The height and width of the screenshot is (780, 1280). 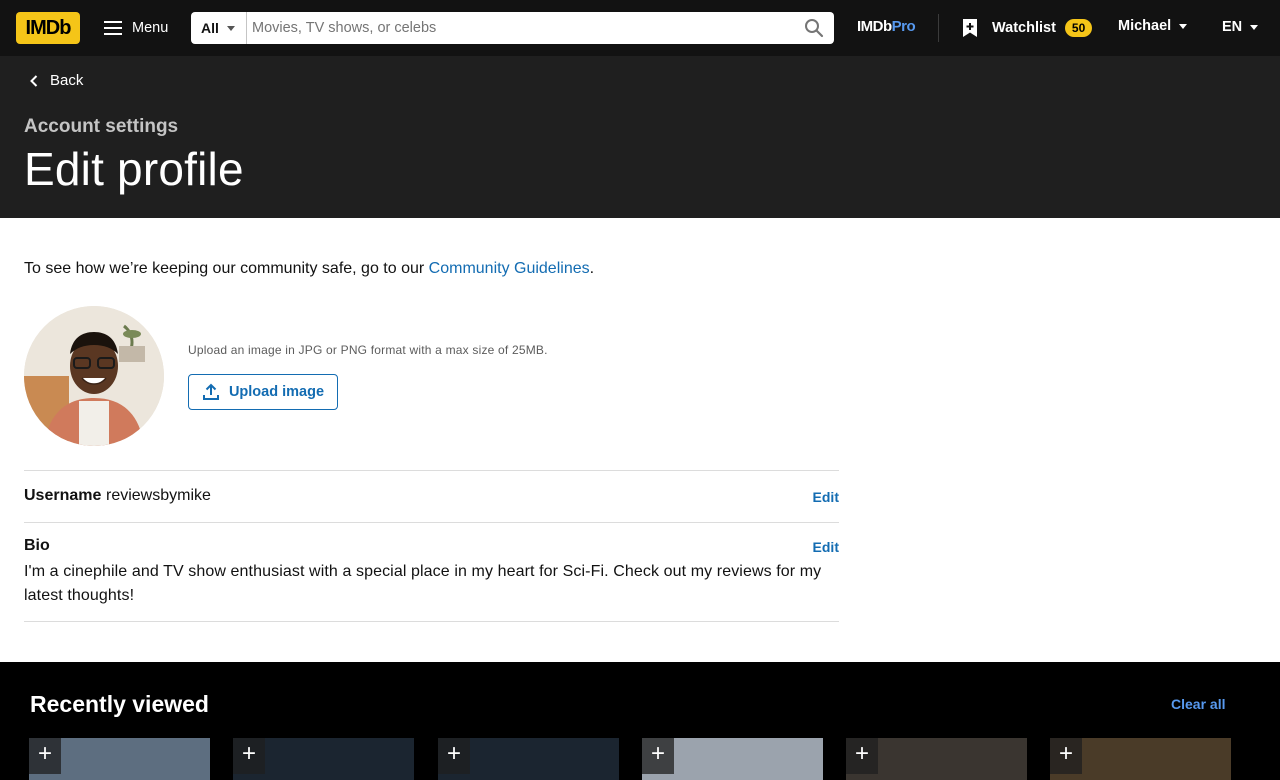 I want to click on poster-6: +, so click(x=1140, y=759).